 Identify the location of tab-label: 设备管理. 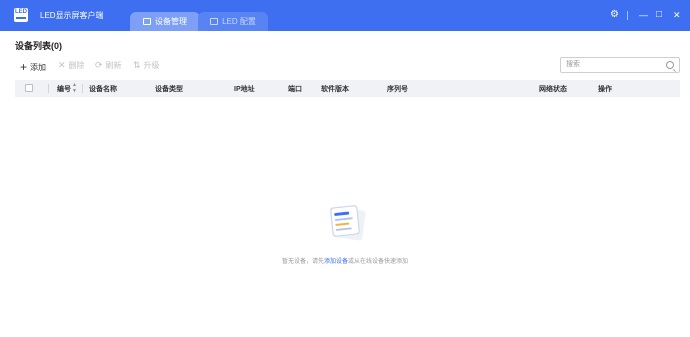
(171, 21).